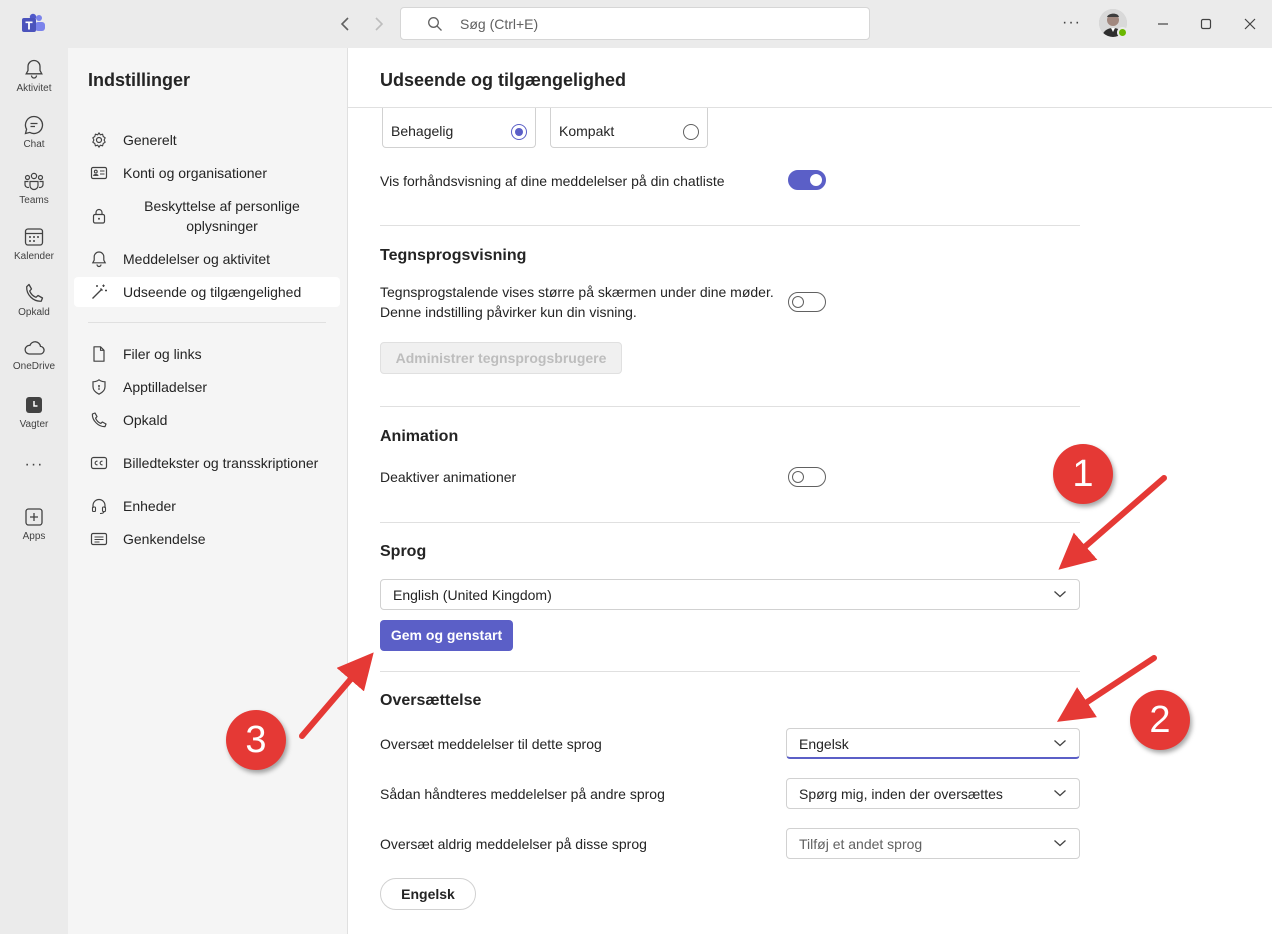  Describe the element at coordinates (34, 69) in the screenshot. I see `bell-icon` at that location.